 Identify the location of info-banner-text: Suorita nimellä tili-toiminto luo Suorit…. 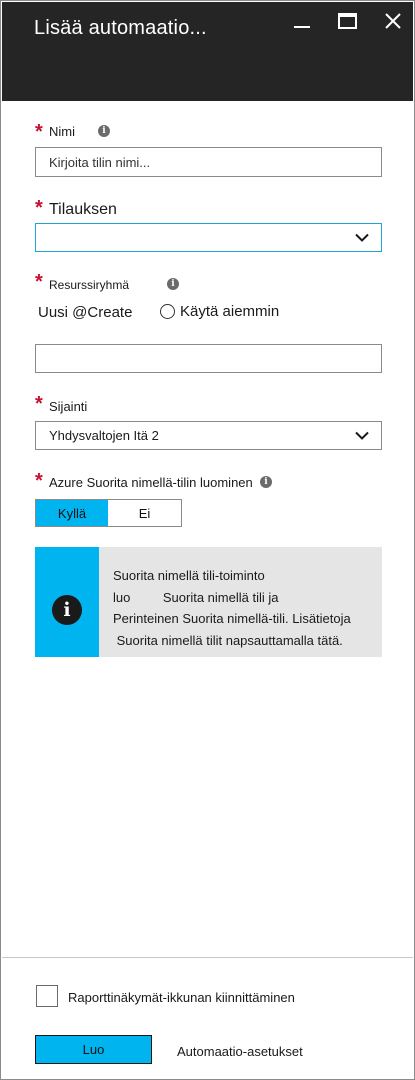
(232, 608).